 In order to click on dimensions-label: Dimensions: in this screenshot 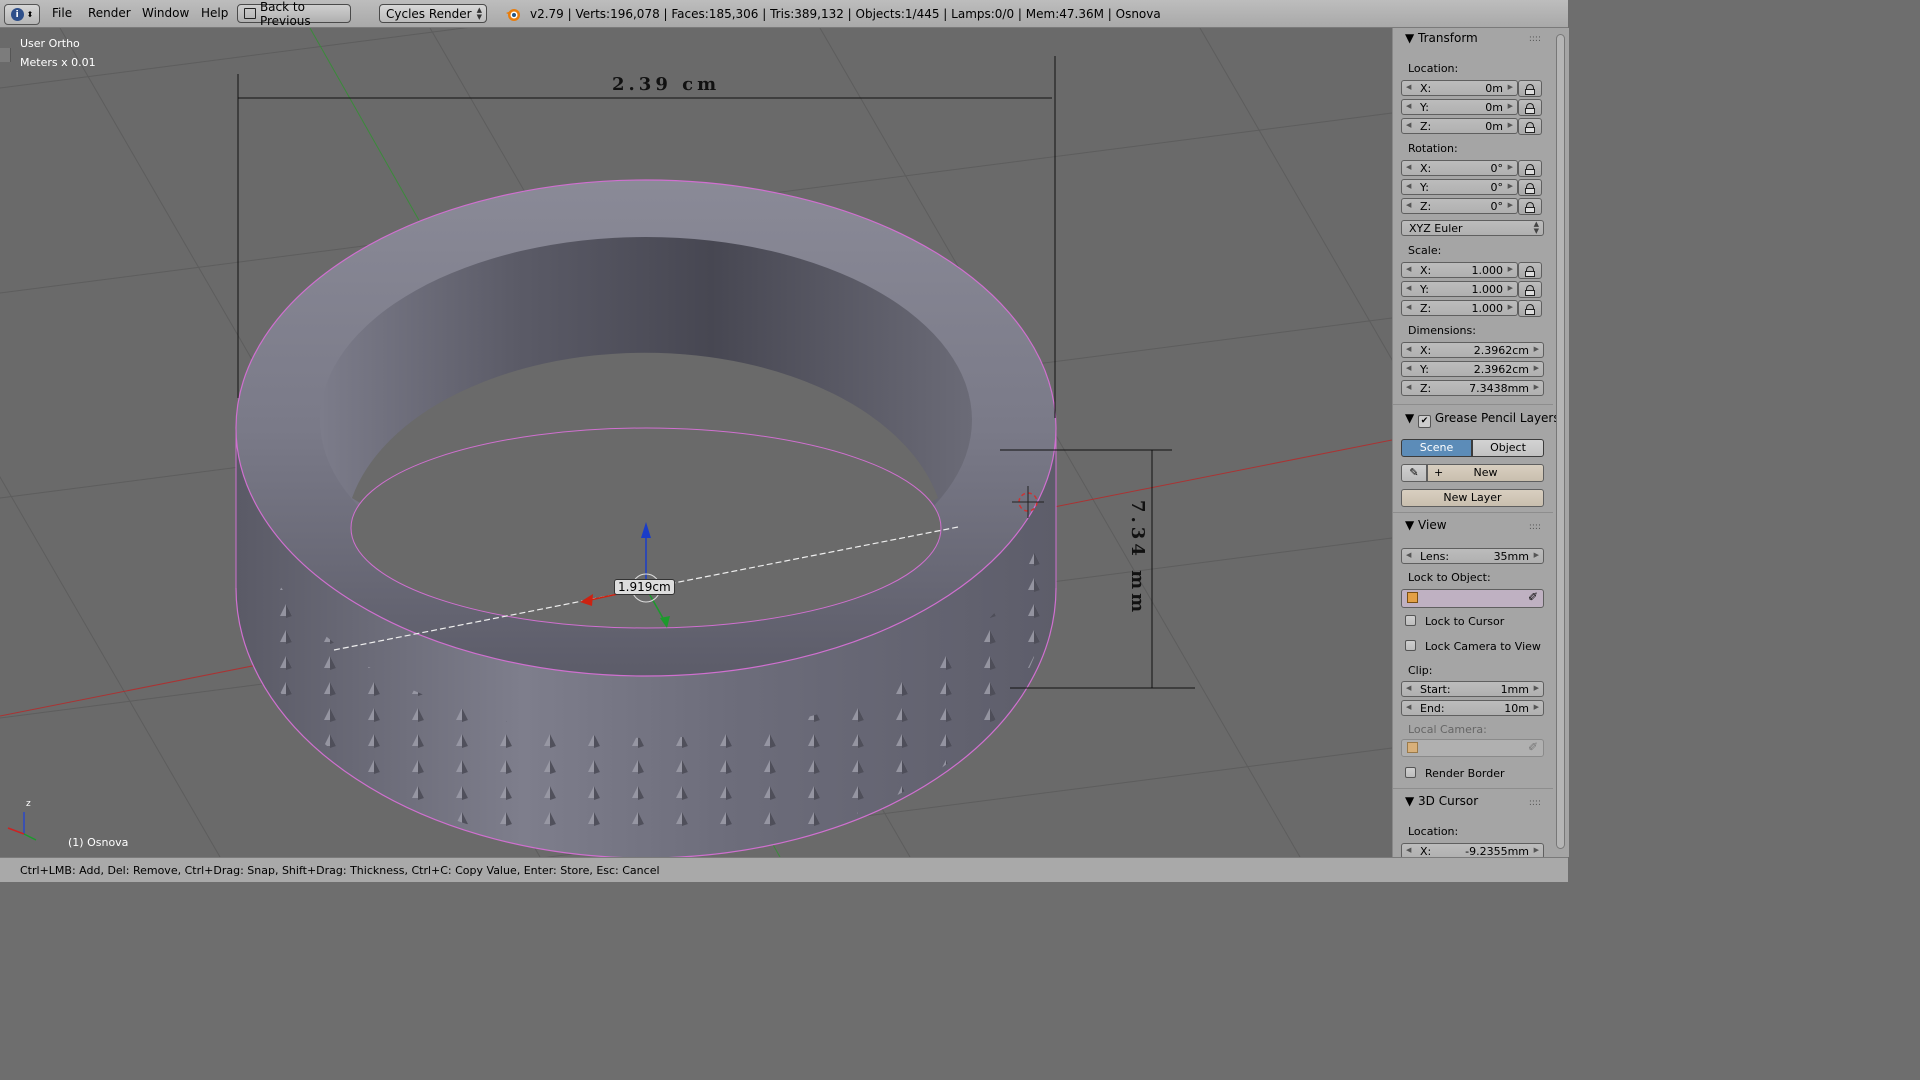, I will do `click(1442, 330)`.